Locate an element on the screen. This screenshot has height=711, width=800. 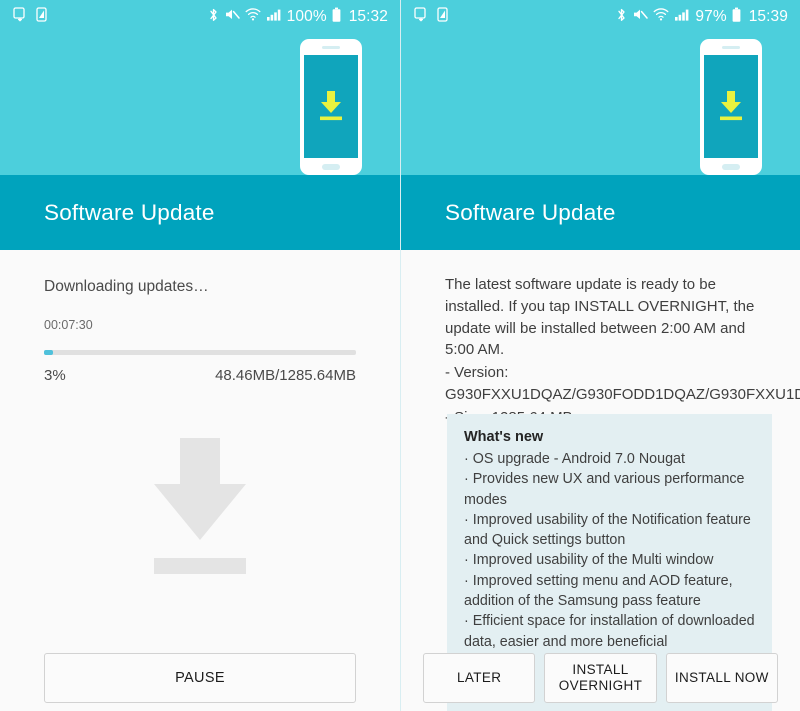
phone-download-illustration-right is located at coordinates (731, 107).